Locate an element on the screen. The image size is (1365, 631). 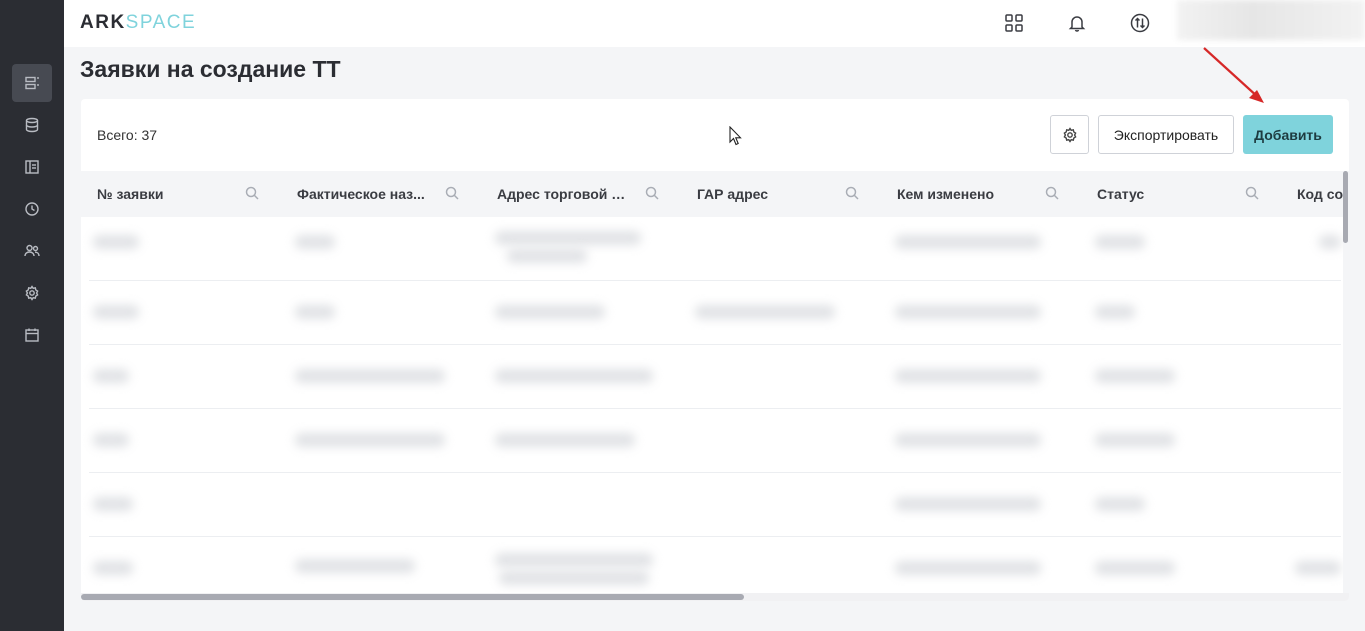
sidebar-item-layout is located at coordinates (32, 167).